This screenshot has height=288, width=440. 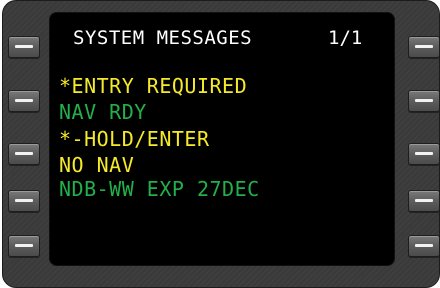 What do you see at coordinates (97, 165) in the screenshot?
I see `message-line-4: NO NAV` at bounding box center [97, 165].